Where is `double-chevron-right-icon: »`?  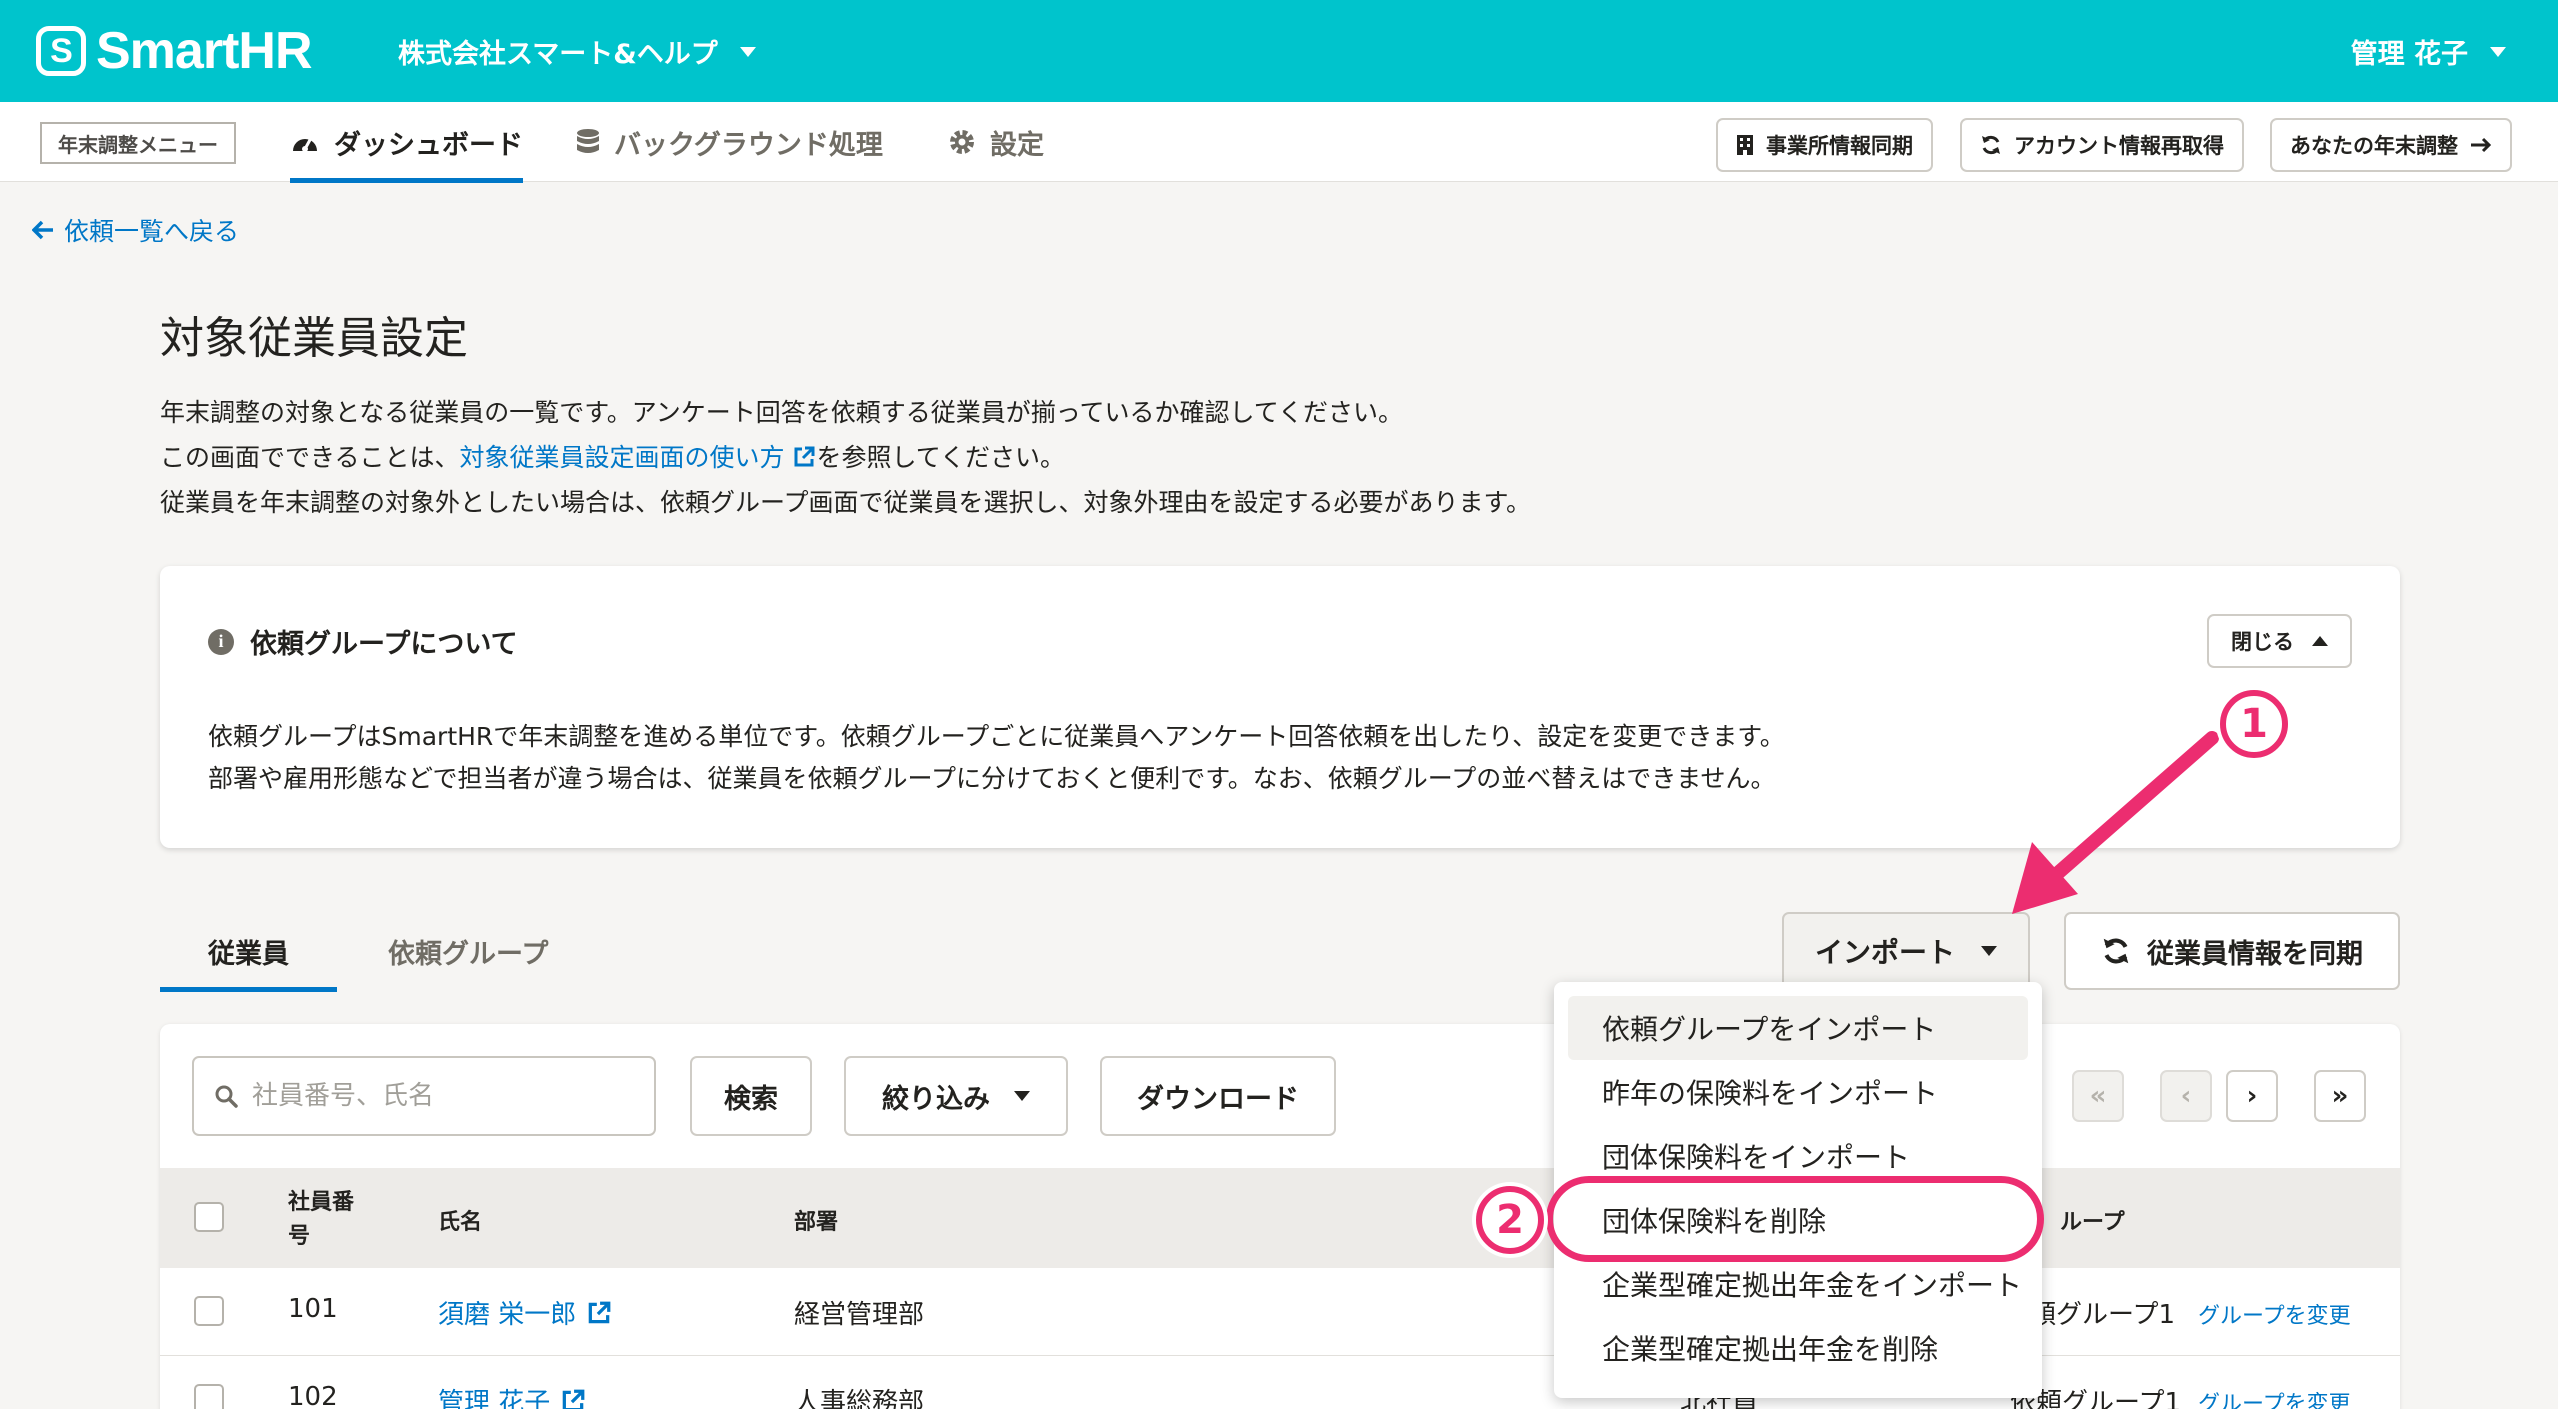 double-chevron-right-icon: » is located at coordinates (2340, 1096).